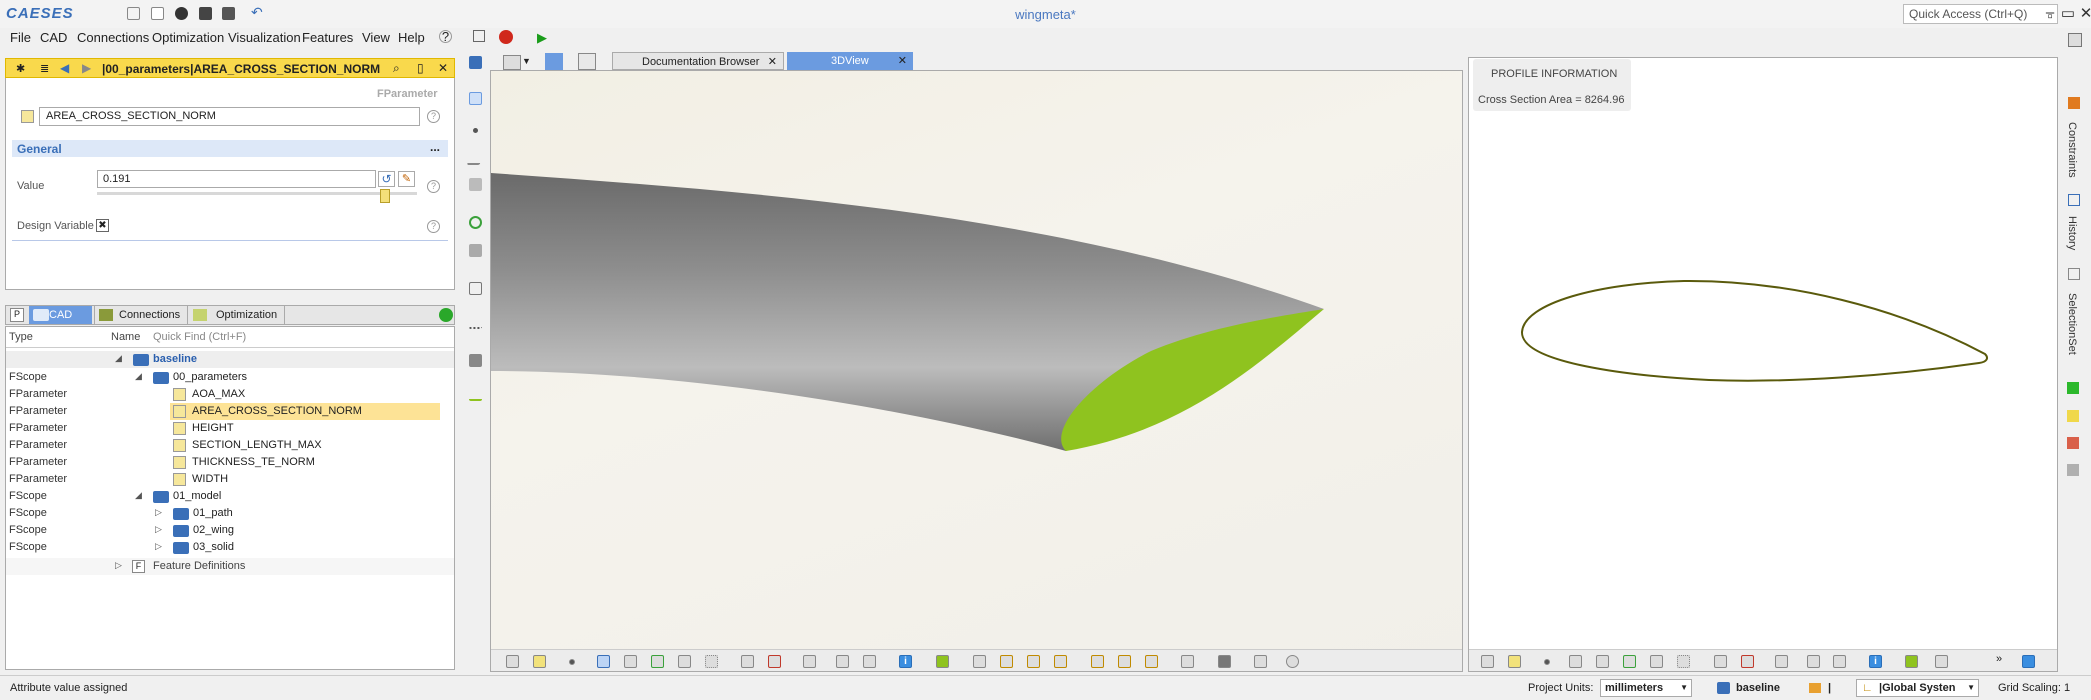 Image resolution: width=2091 pixels, height=700 pixels. What do you see at coordinates (64, 68) in the screenshot?
I see `back-icon: ◀` at bounding box center [64, 68].